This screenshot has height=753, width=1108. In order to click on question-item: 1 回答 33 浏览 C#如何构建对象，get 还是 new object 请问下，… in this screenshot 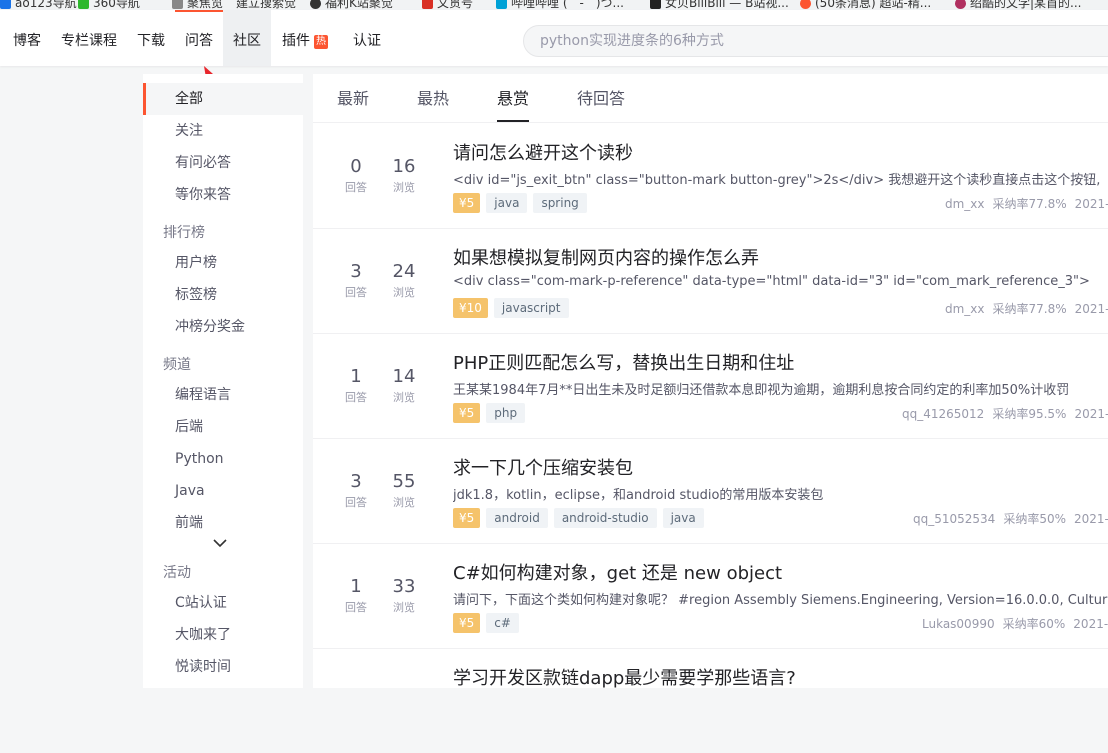, I will do `click(710, 596)`.